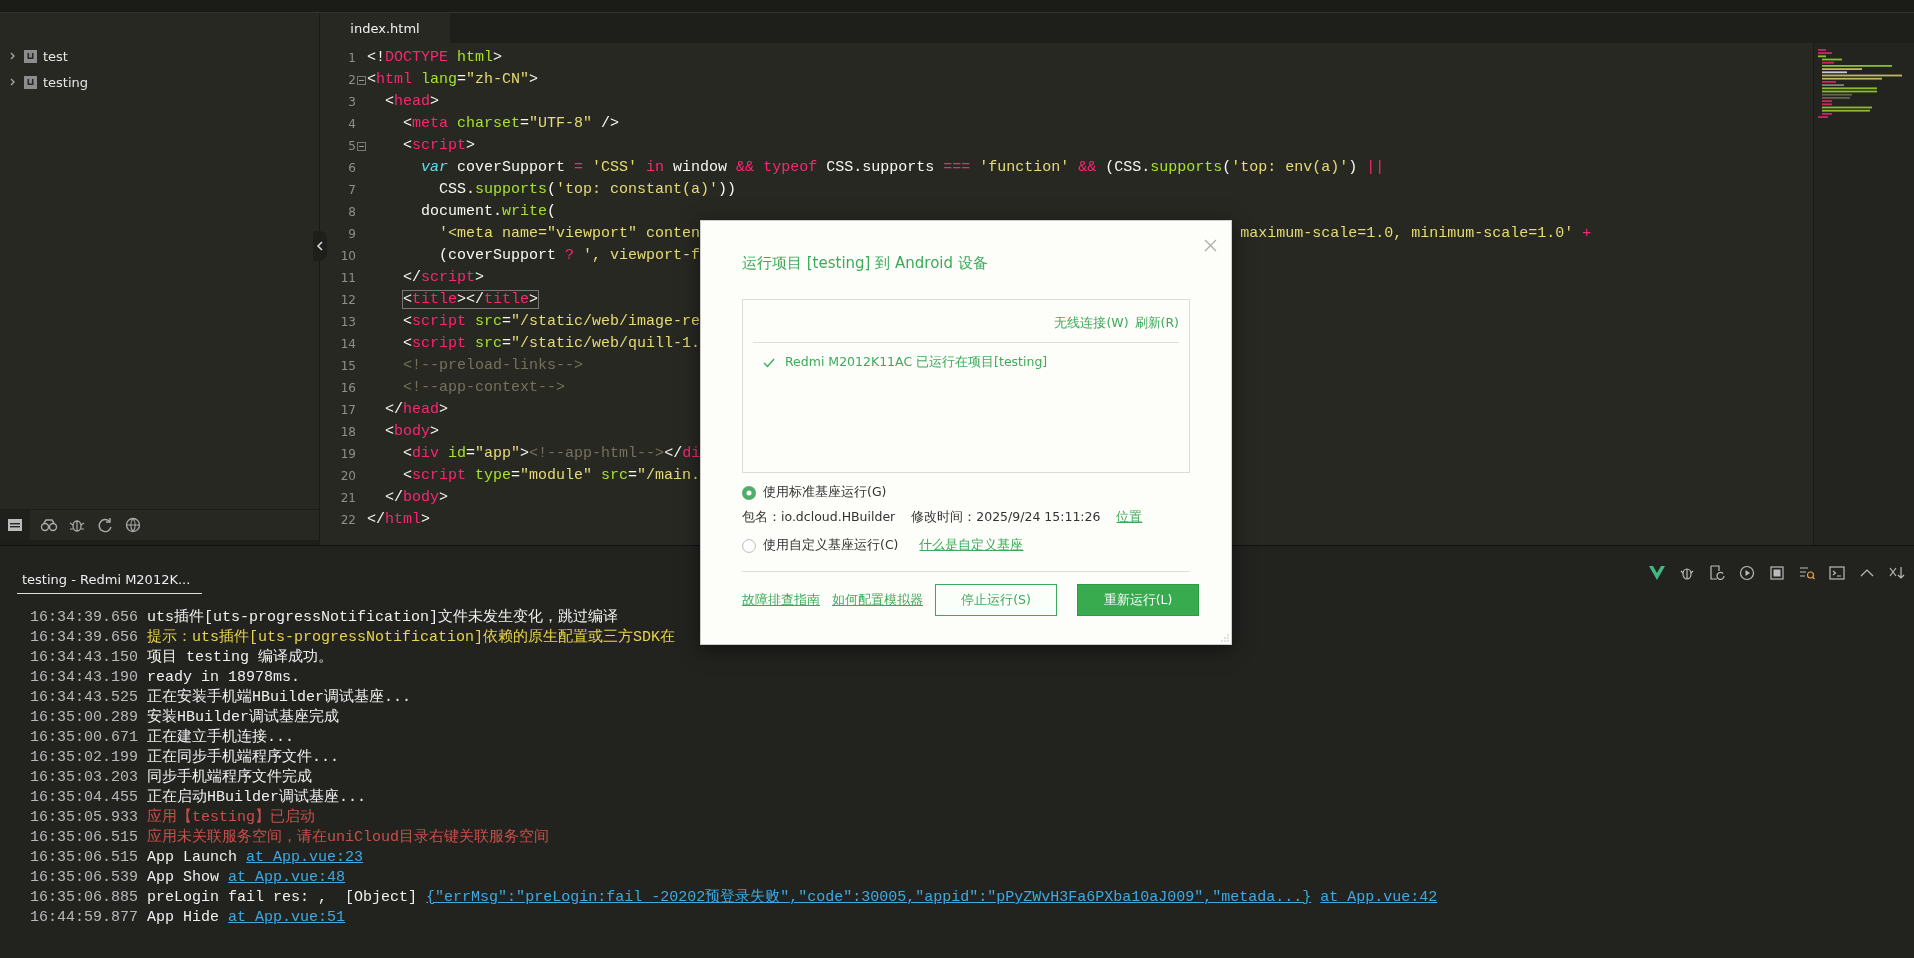 Image resolution: width=1914 pixels, height=958 pixels. What do you see at coordinates (1379, 897) in the screenshot?
I see `source-link: at App.vue:42` at bounding box center [1379, 897].